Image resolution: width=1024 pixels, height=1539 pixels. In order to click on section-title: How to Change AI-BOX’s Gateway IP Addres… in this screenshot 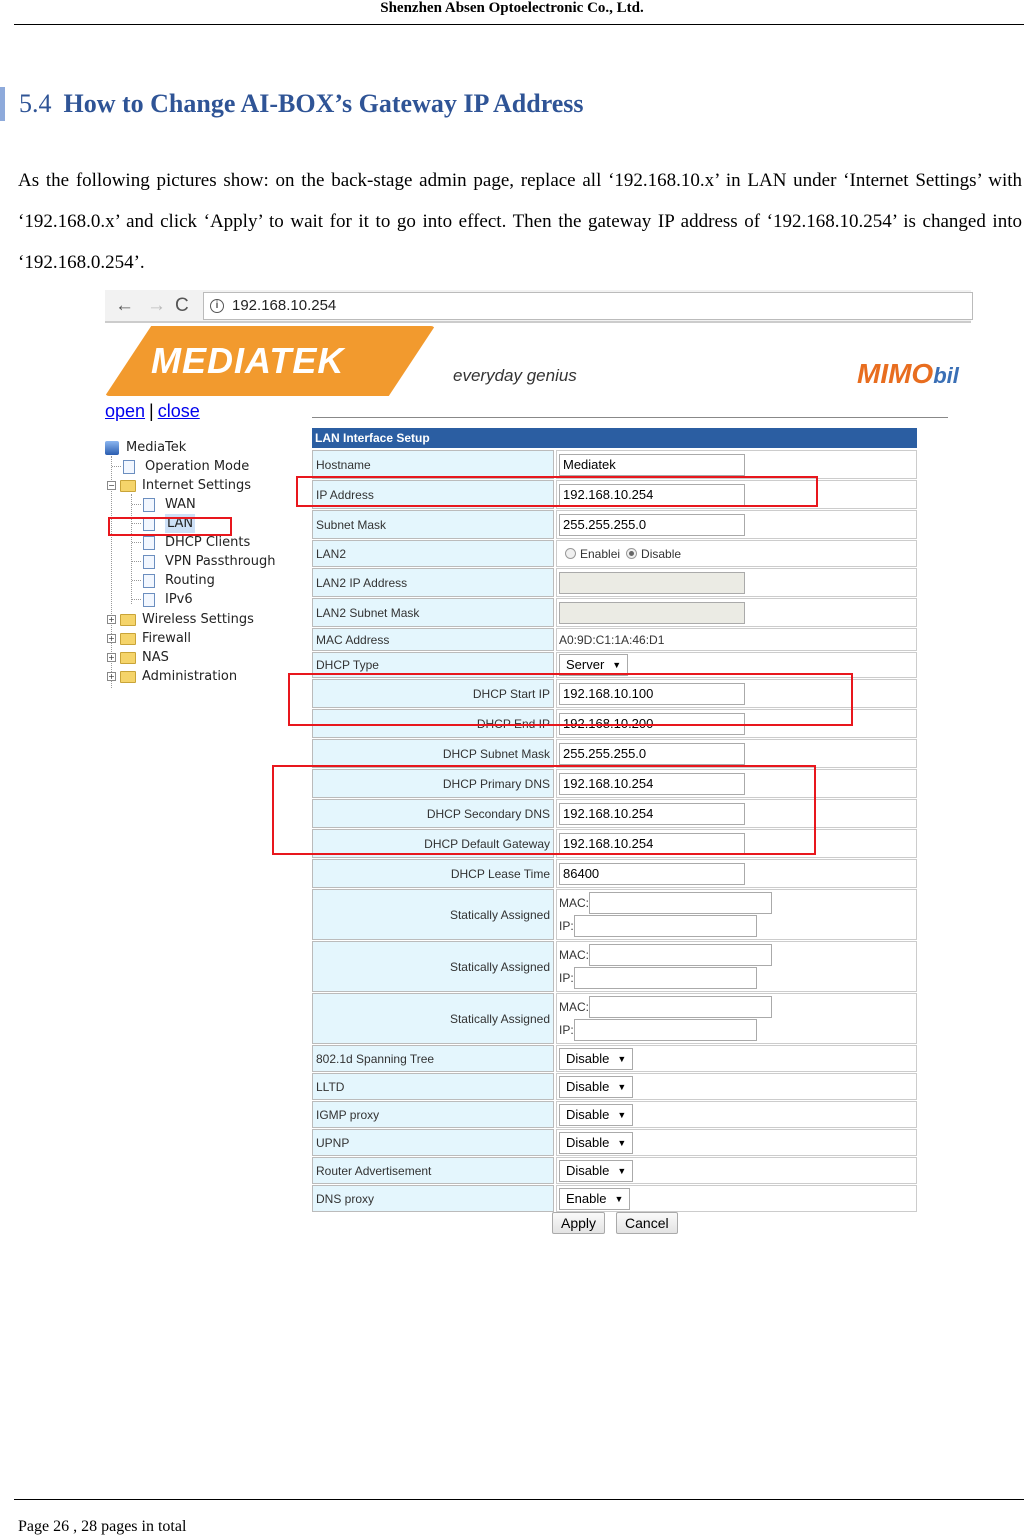, I will do `click(323, 103)`.